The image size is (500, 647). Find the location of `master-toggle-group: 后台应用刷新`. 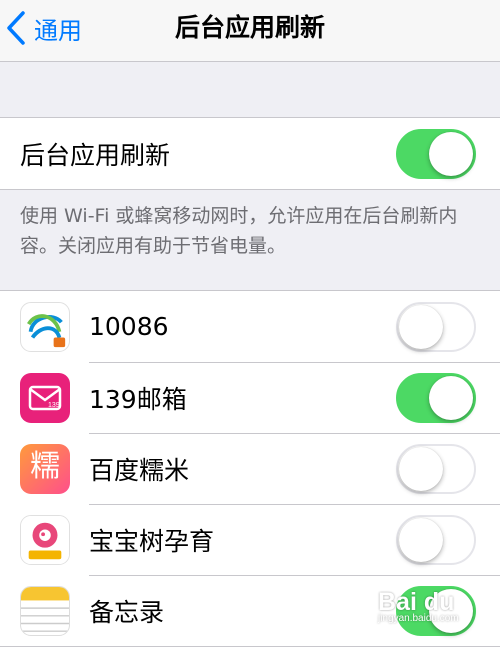

master-toggle-group: 后台应用刷新 is located at coordinates (250, 153).